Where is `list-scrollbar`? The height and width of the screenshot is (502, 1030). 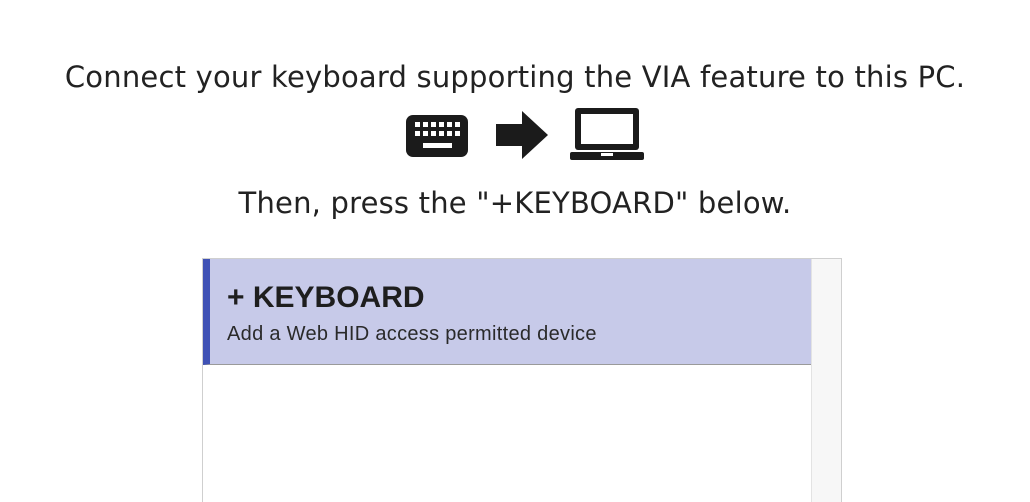
list-scrollbar is located at coordinates (826, 380).